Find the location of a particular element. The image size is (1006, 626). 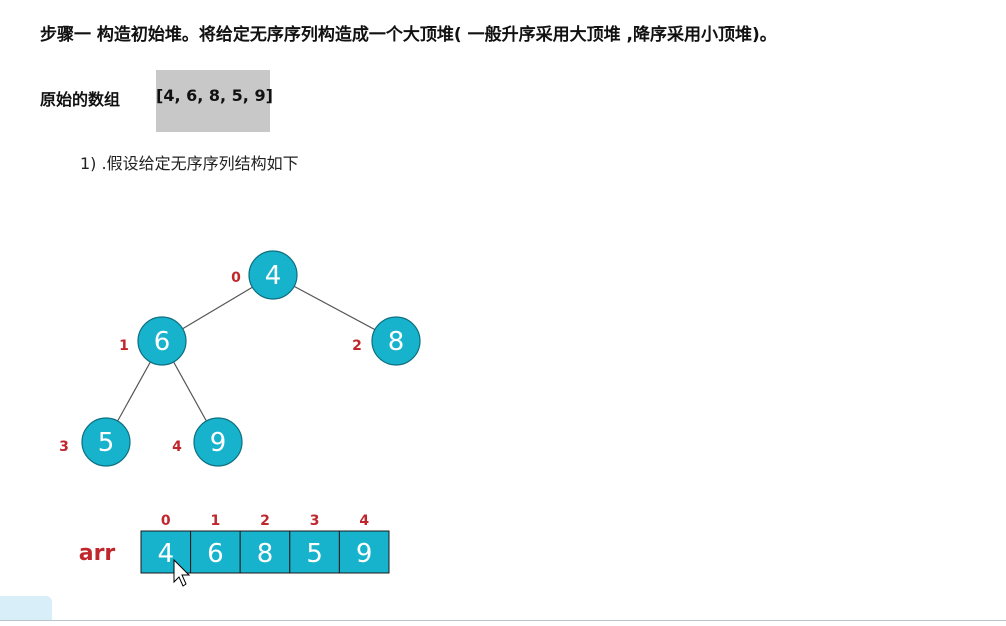

array-index-label: 3 is located at coordinates (315, 521).